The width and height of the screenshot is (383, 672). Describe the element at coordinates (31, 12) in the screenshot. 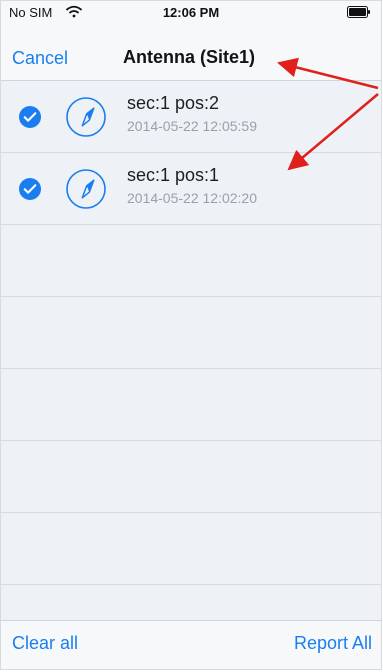

I see `carrier-label: No SIM` at that location.